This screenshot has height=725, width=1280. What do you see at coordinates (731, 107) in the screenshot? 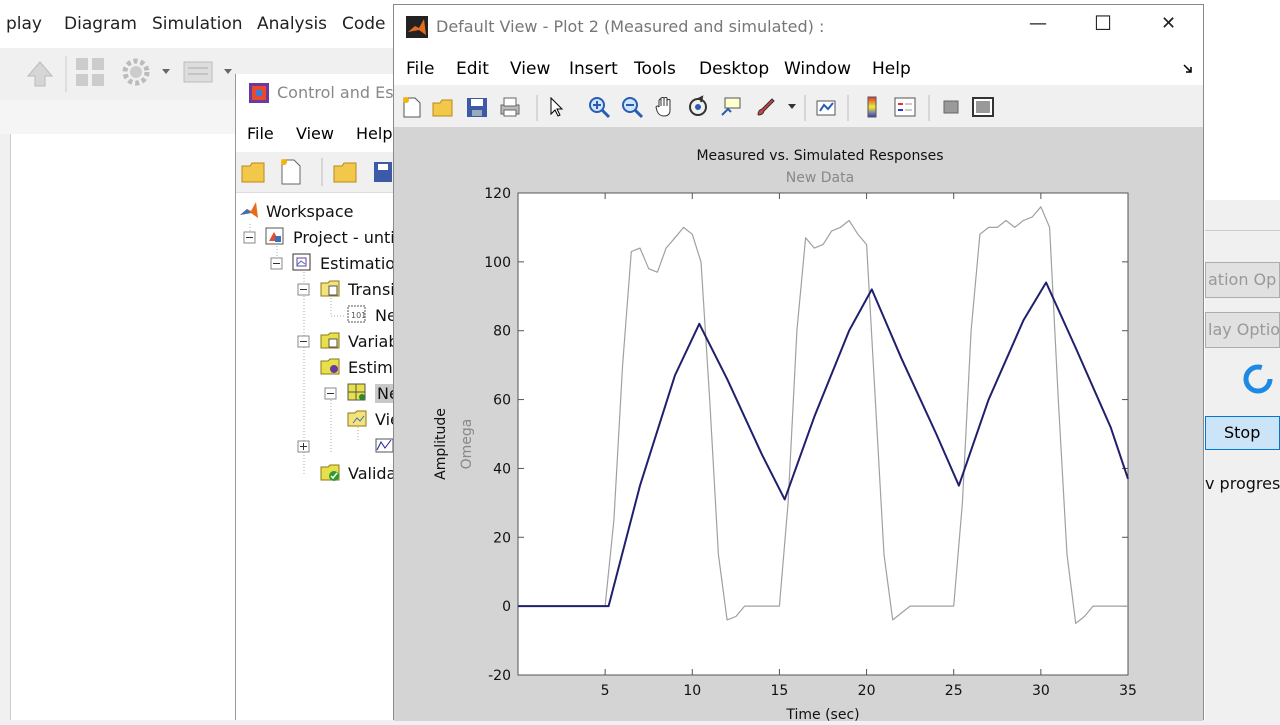
I see `data-cursor-icon` at bounding box center [731, 107].